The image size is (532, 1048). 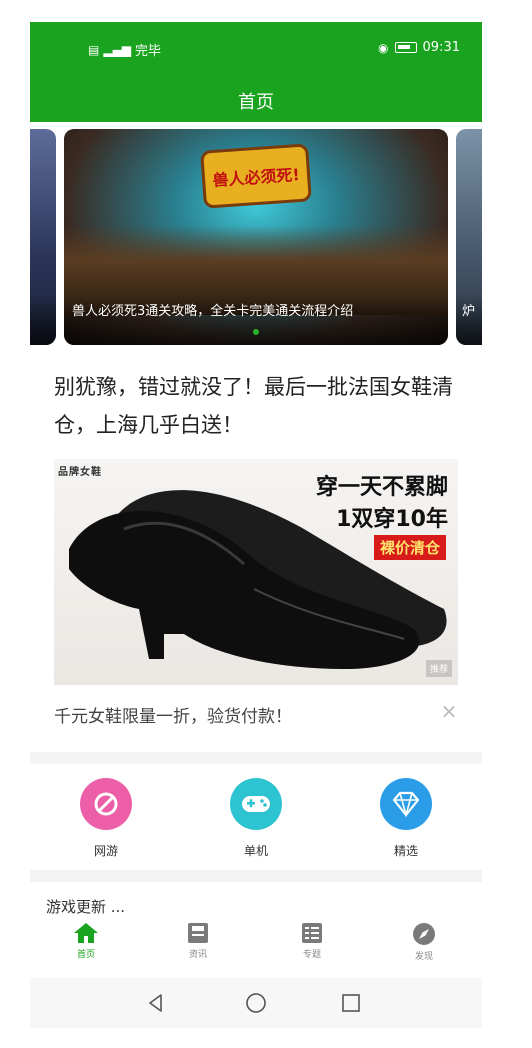 I want to click on battery-icon, so click(x=405, y=47).